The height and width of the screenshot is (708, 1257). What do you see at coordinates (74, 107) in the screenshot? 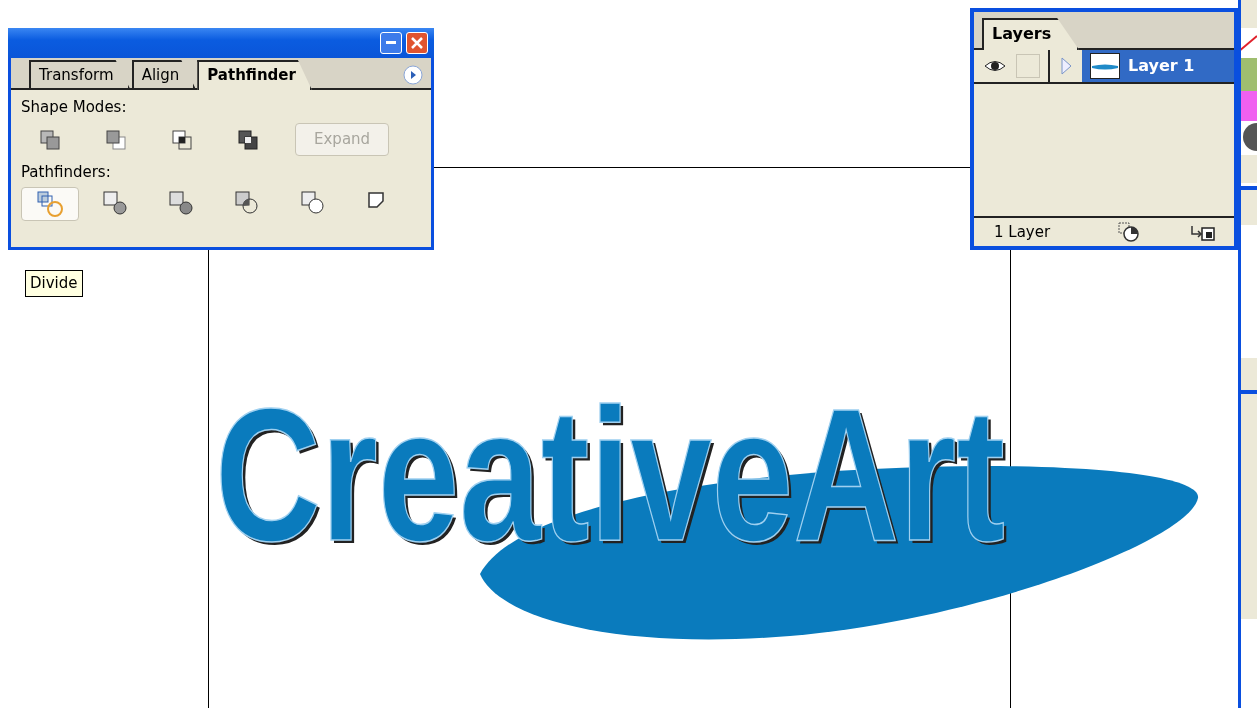
I see `section-label: Shape Modes:` at bounding box center [74, 107].